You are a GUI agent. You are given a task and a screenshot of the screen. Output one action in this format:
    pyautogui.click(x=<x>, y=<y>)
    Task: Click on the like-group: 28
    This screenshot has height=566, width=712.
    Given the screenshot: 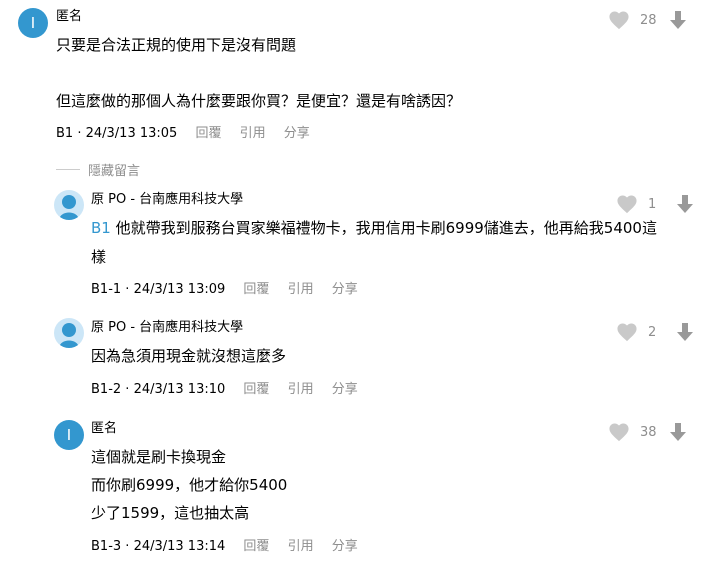 What is the action you would take?
    pyautogui.click(x=647, y=20)
    